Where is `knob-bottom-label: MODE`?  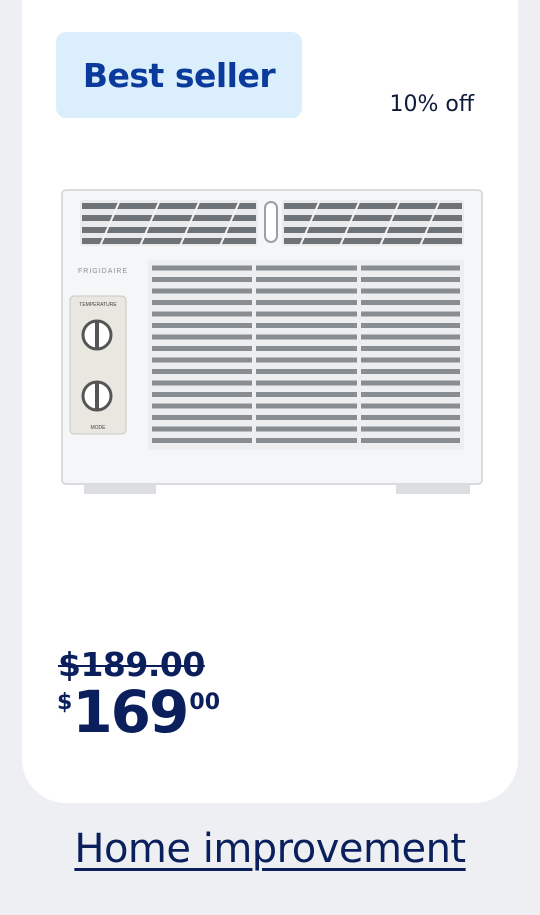 knob-bottom-label: MODE is located at coordinates (99, 428).